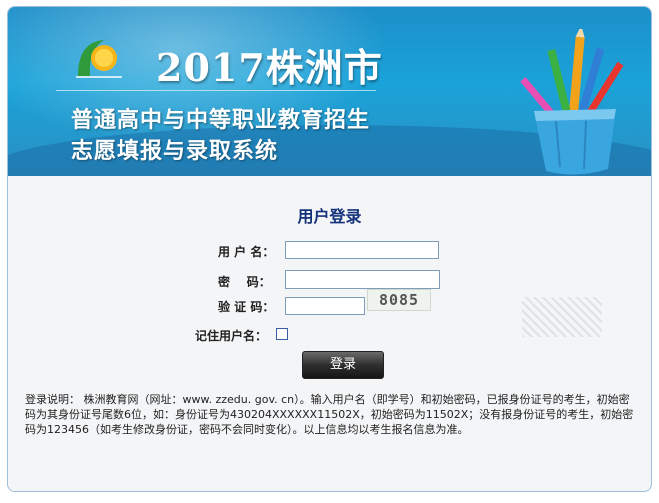 This screenshot has width=659, height=503. What do you see at coordinates (362, 250) in the screenshot?
I see `username-input` at bounding box center [362, 250].